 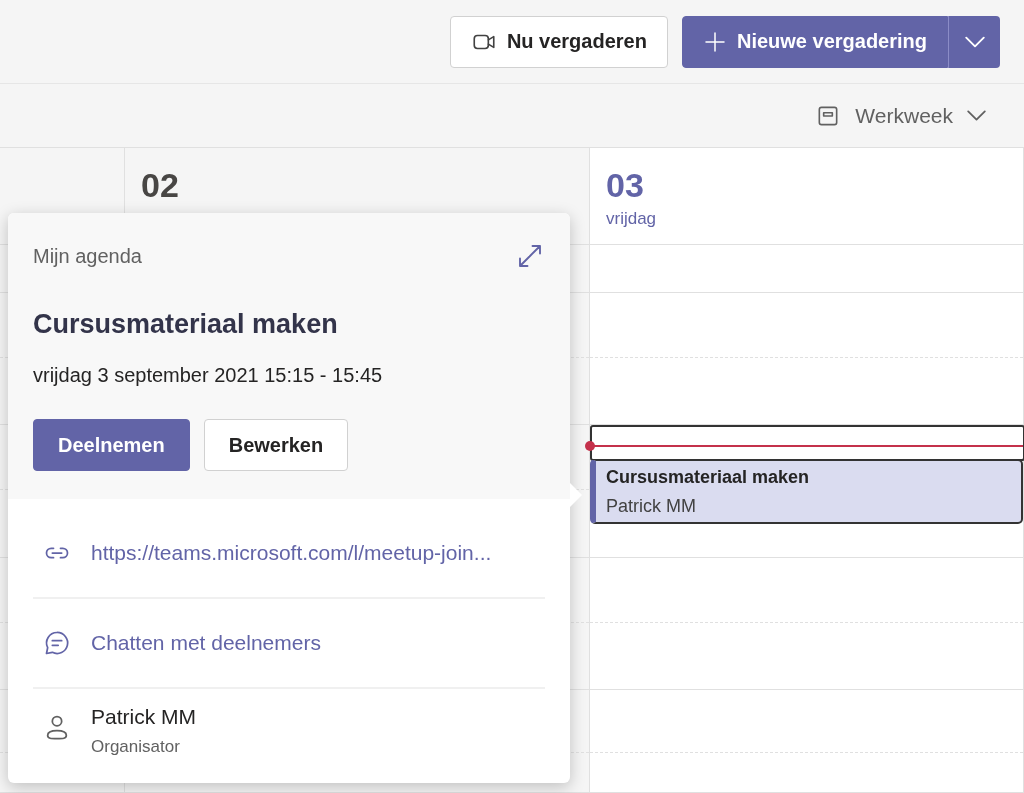 What do you see at coordinates (206, 643) in the screenshot?
I see `chat-link: Chatten met deelnemers` at bounding box center [206, 643].